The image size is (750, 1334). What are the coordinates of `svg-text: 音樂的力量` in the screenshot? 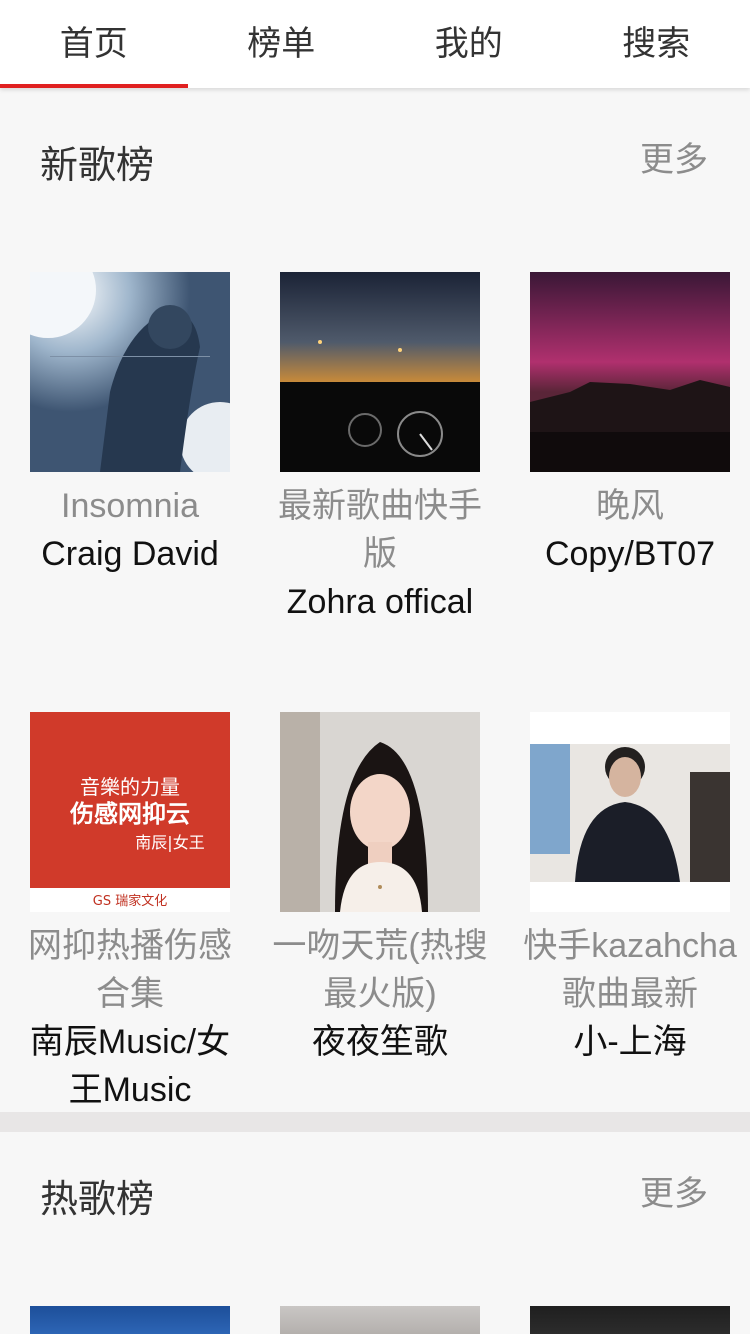 It's located at (130, 787).